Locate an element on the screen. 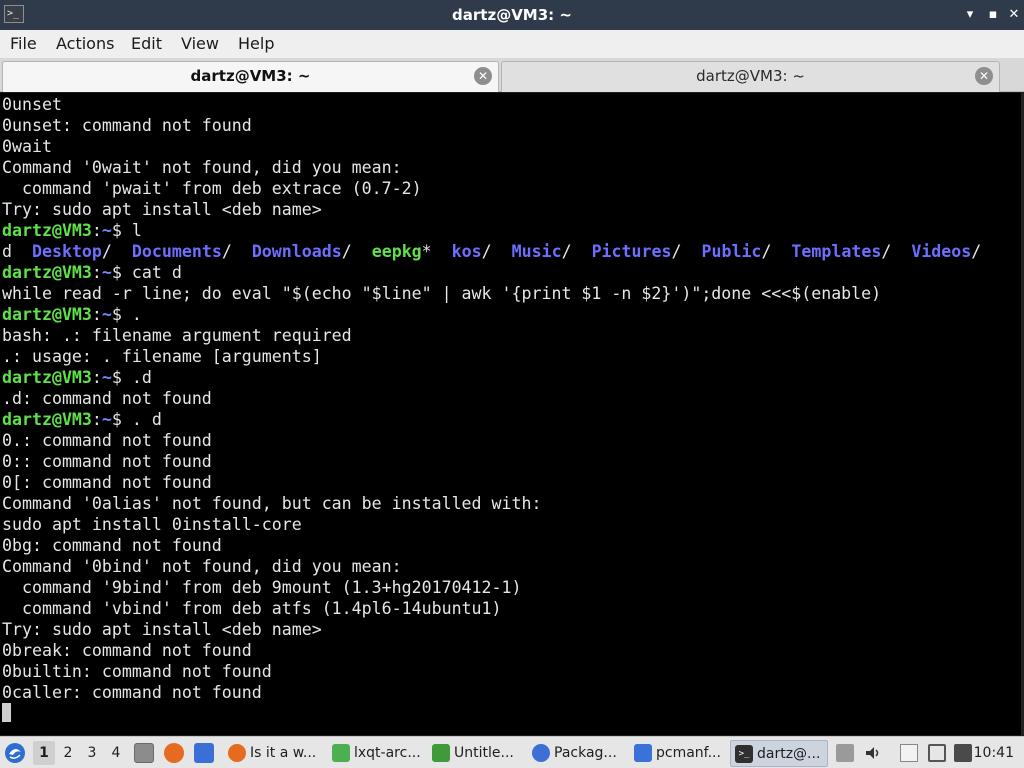 Image resolution: width=1024 pixels, height=768 pixels. terminal-text: 0wait is located at coordinates (27, 146).